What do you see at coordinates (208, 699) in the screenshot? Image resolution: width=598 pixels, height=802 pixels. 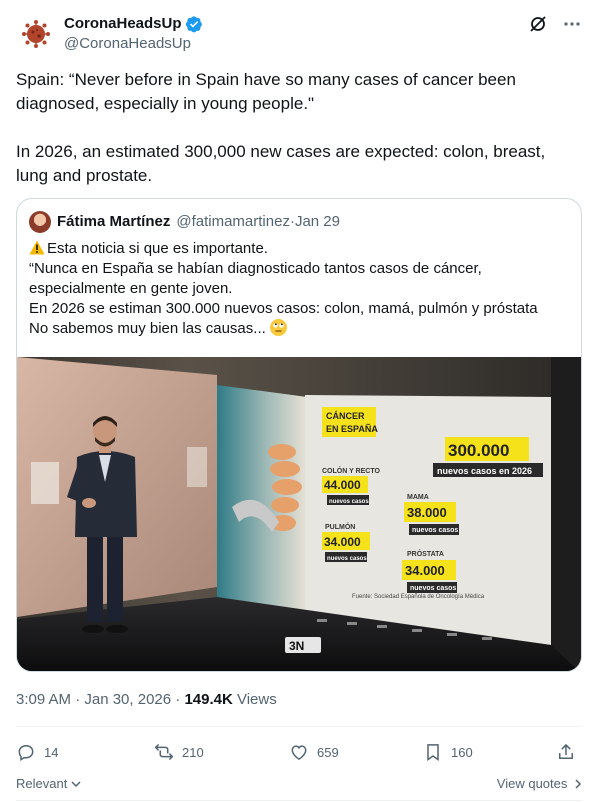 I see `views-count: 149.4K` at bounding box center [208, 699].